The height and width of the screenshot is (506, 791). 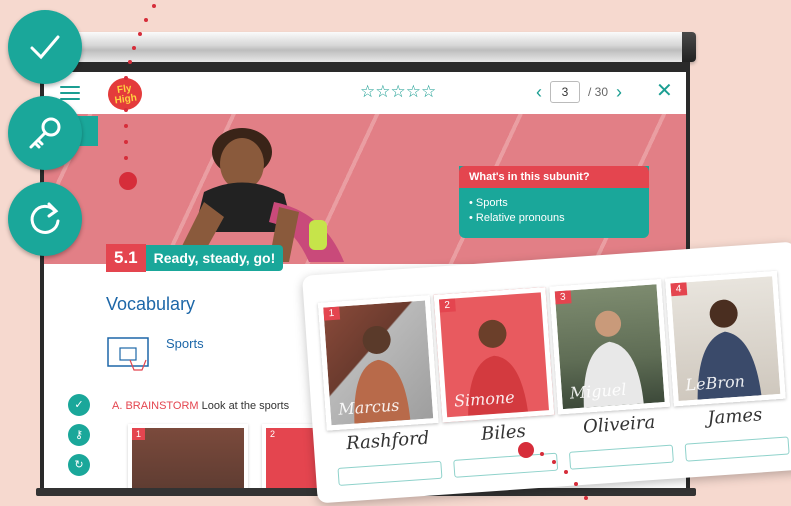 What do you see at coordinates (128, 354) in the screenshot?
I see `basketball-hoop-icon` at bounding box center [128, 354].